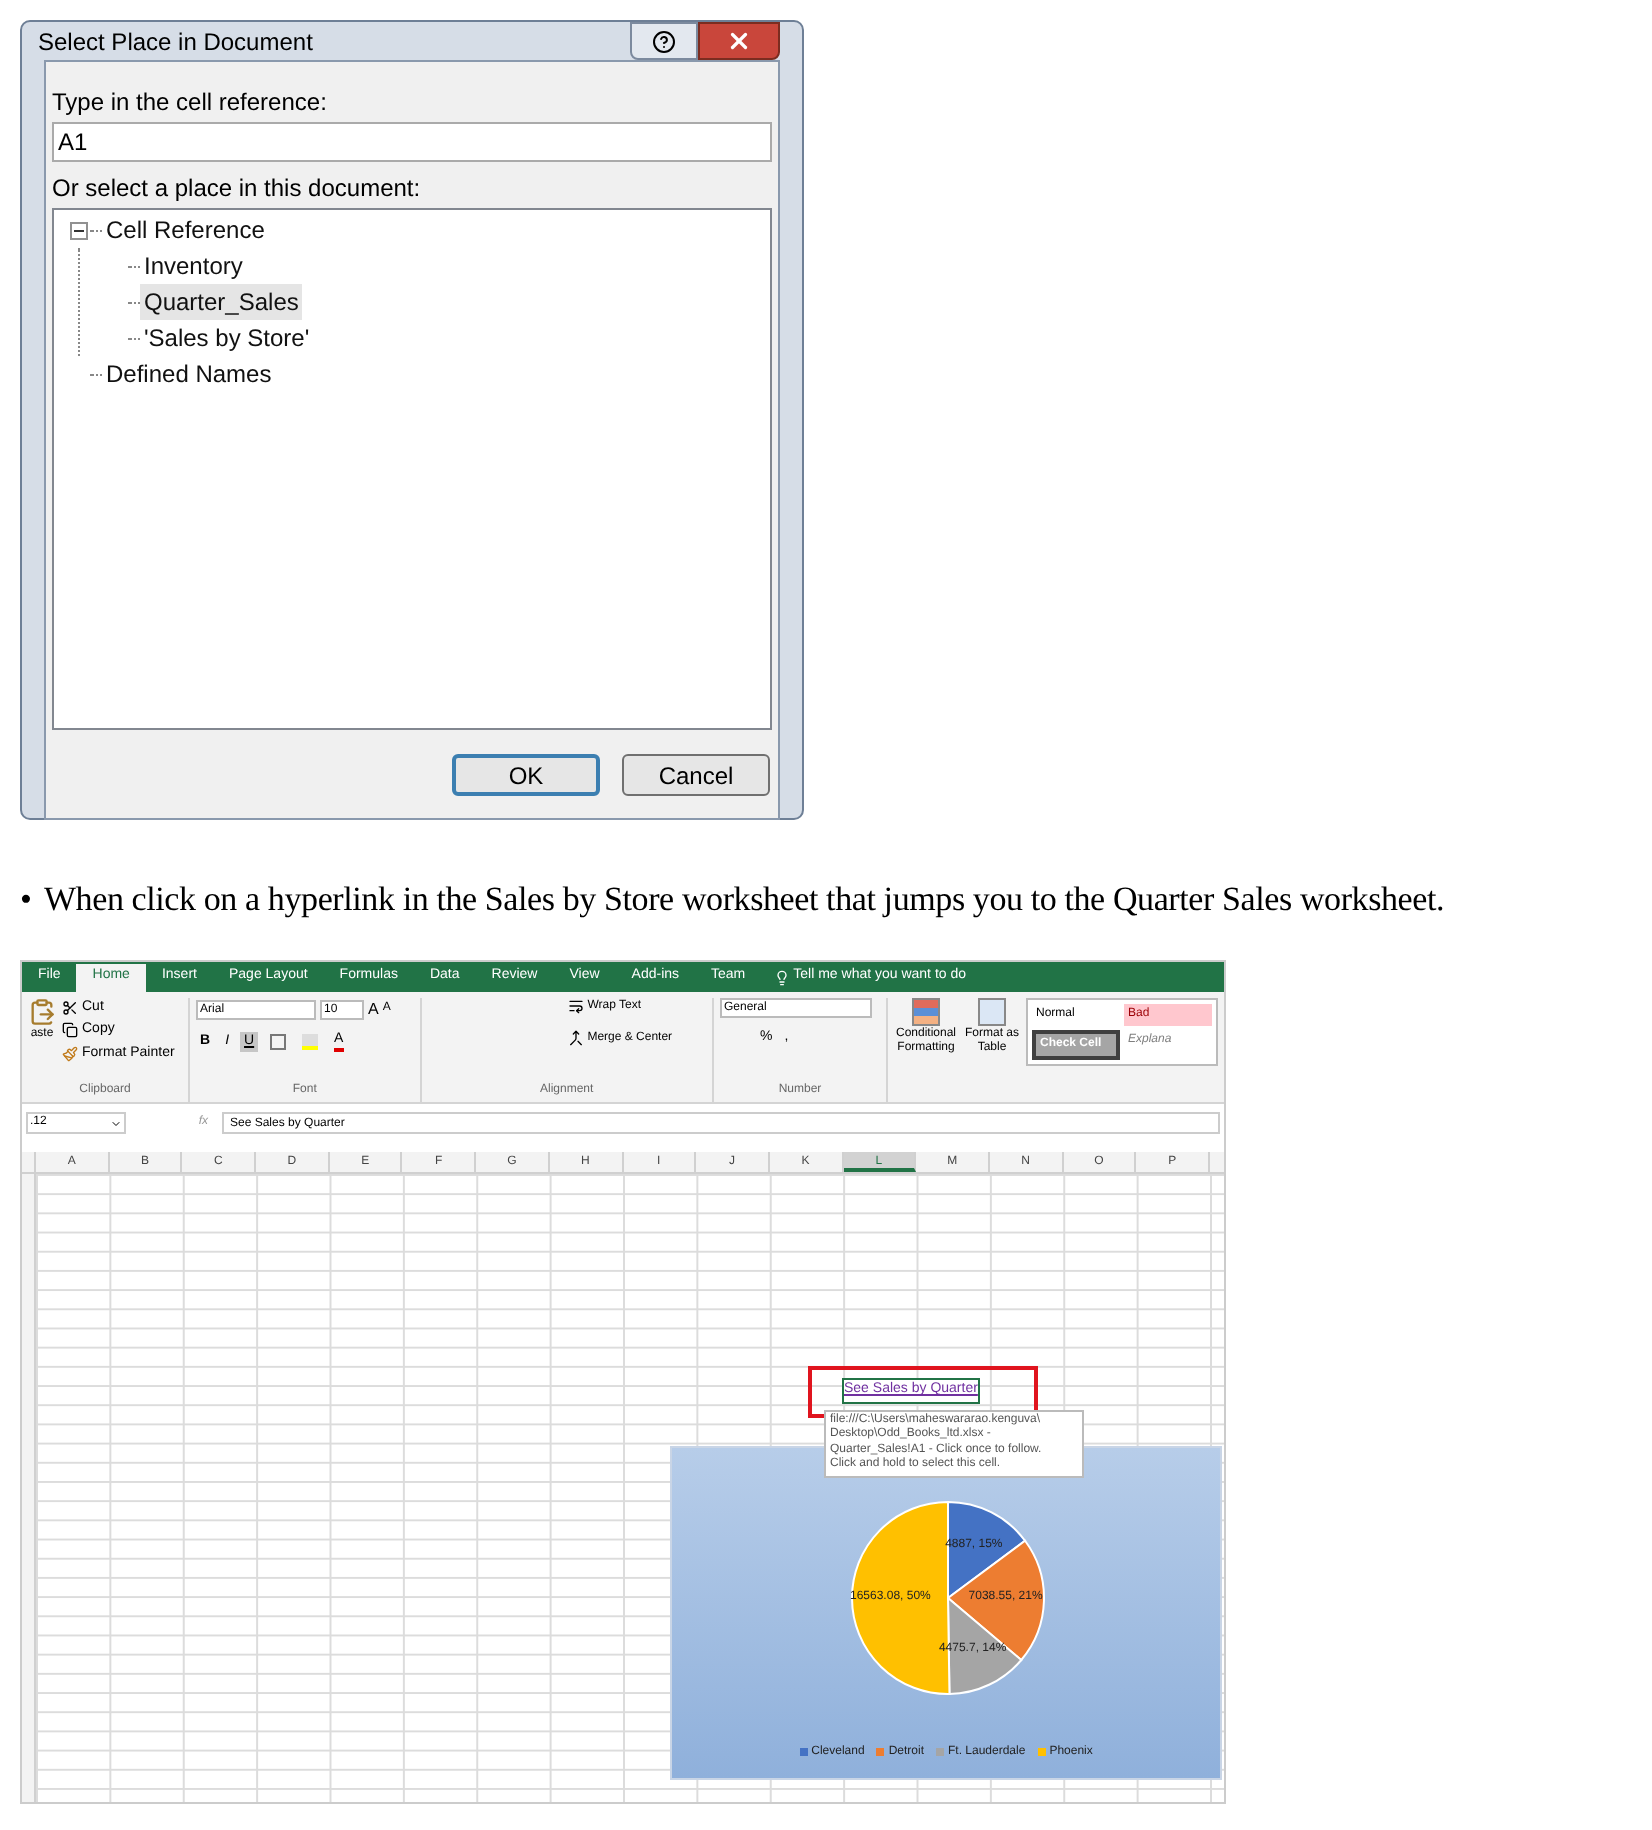 Image resolution: width=1652 pixels, height=1830 pixels. Describe the element at coordinates (575, 1038) in the screenshot. I see `merge-icon` at that location.